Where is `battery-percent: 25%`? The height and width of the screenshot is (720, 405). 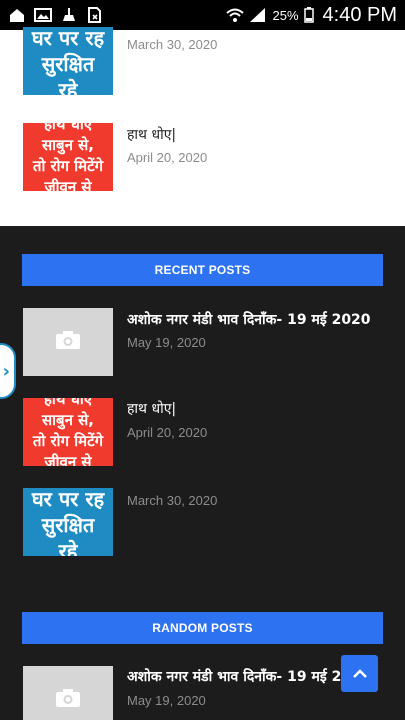 battery-percent: 25% is located at coordinates (285, 15).